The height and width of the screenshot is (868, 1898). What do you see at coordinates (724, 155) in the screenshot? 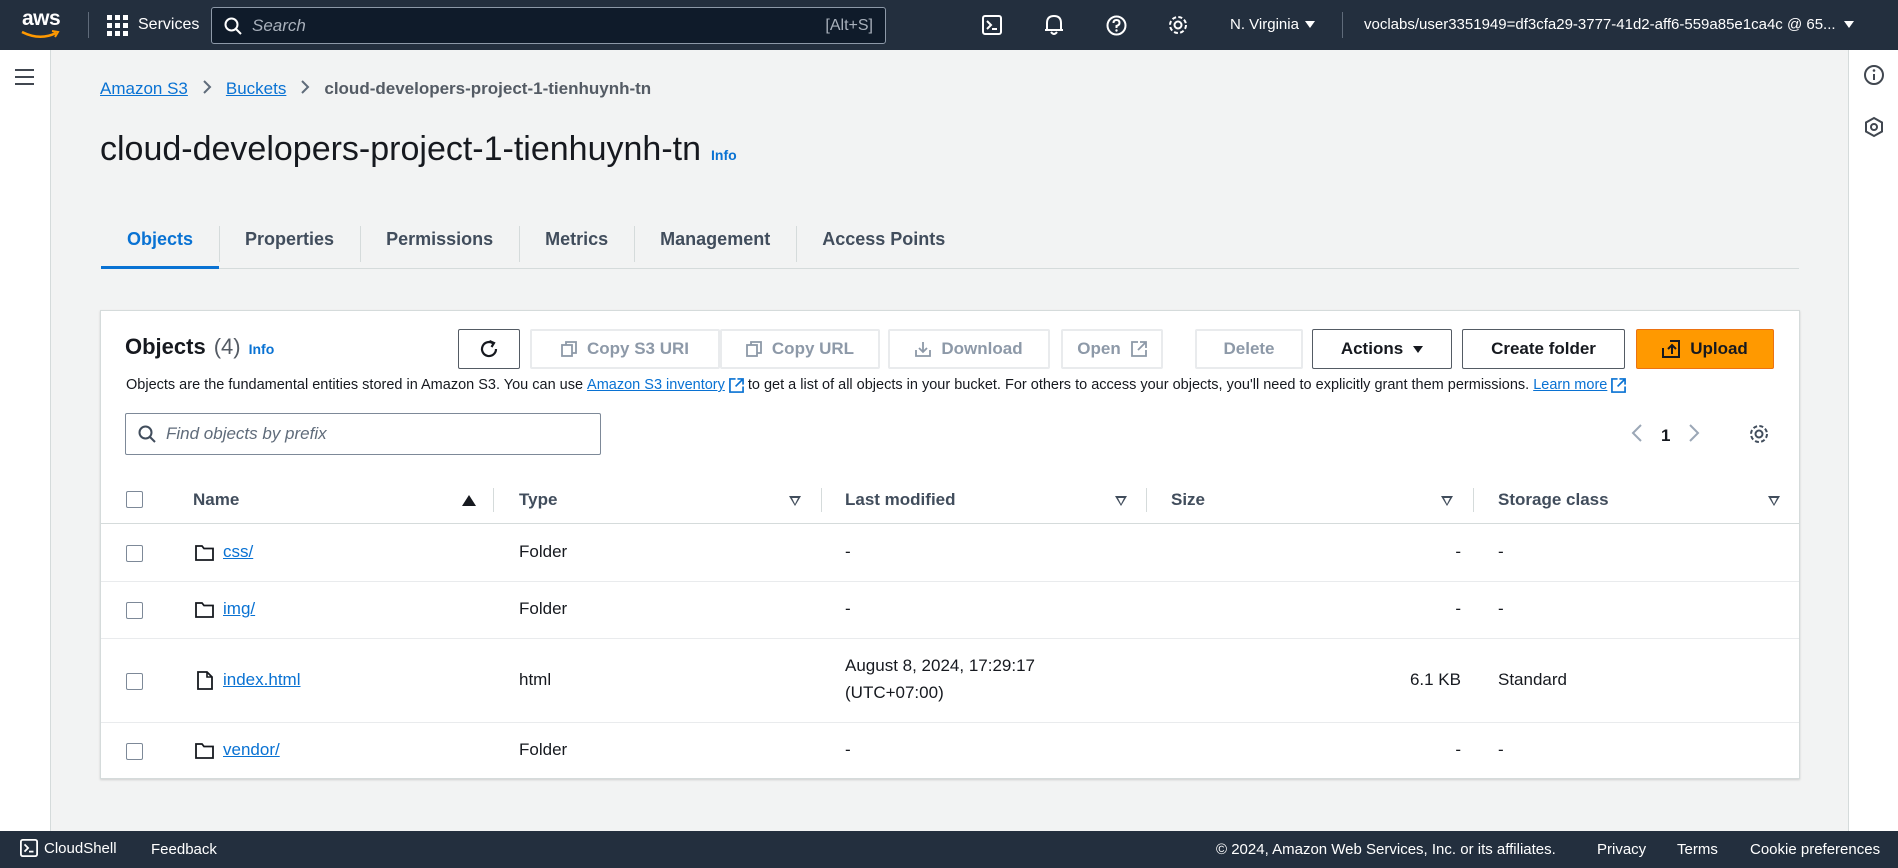
I see `page-info-link: Info` at bounding box center [724, 155].